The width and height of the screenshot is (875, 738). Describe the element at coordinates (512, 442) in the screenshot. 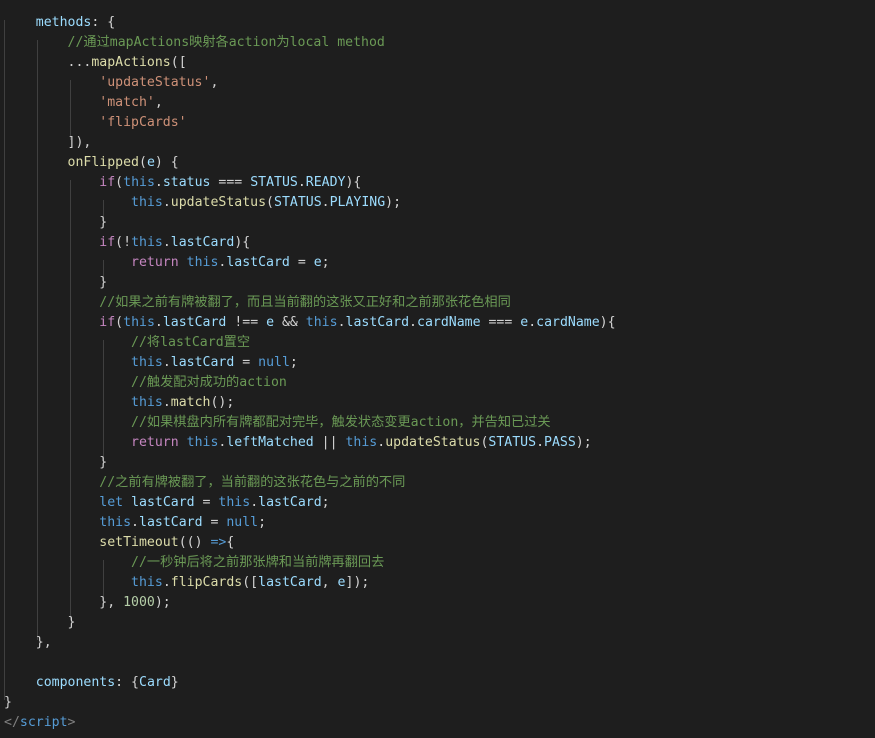

I see `code-token-property: STATUS` at that location.